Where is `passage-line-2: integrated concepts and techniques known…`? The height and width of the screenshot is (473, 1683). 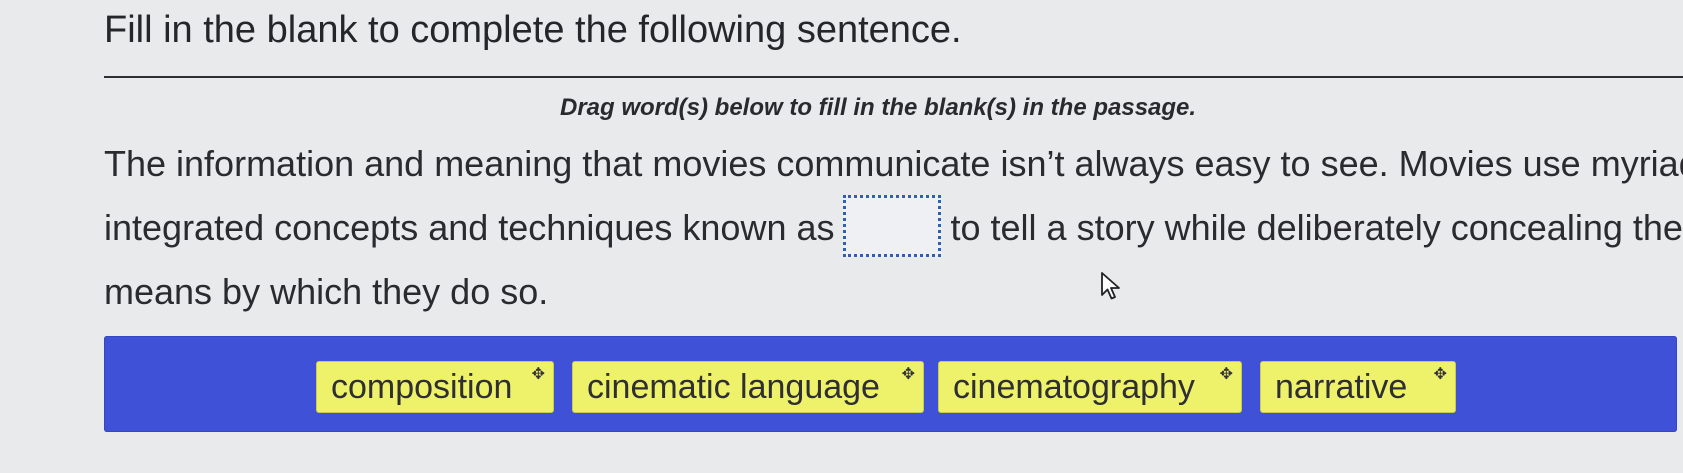 passage-line-2: integrated concepts and techniques known… is located at coordinates (893, 227).